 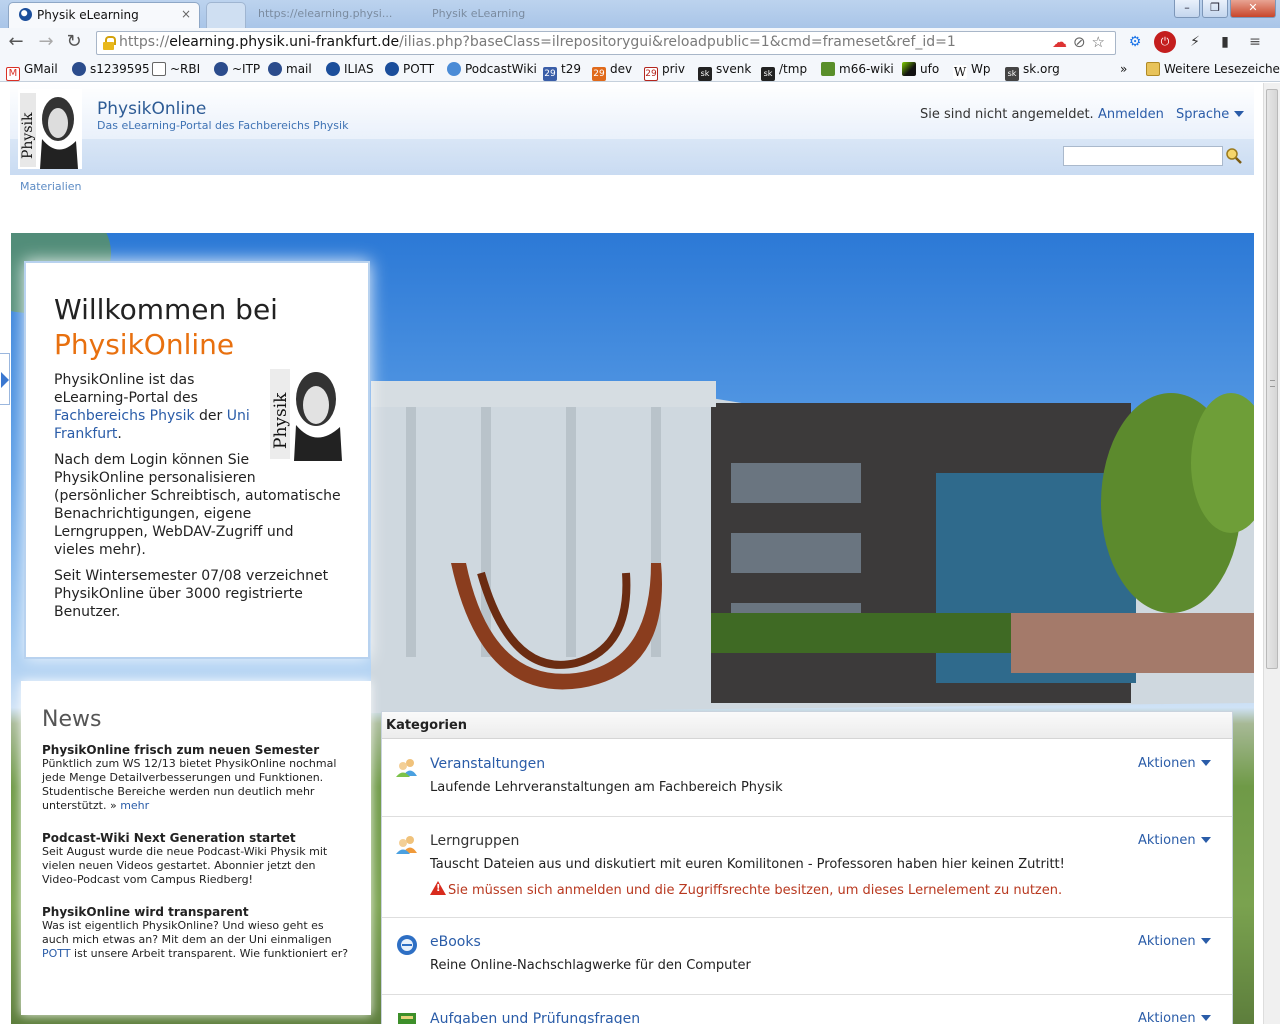 I want to click on bookmark-s1239595: s1239595, so click(x=111, y=69).